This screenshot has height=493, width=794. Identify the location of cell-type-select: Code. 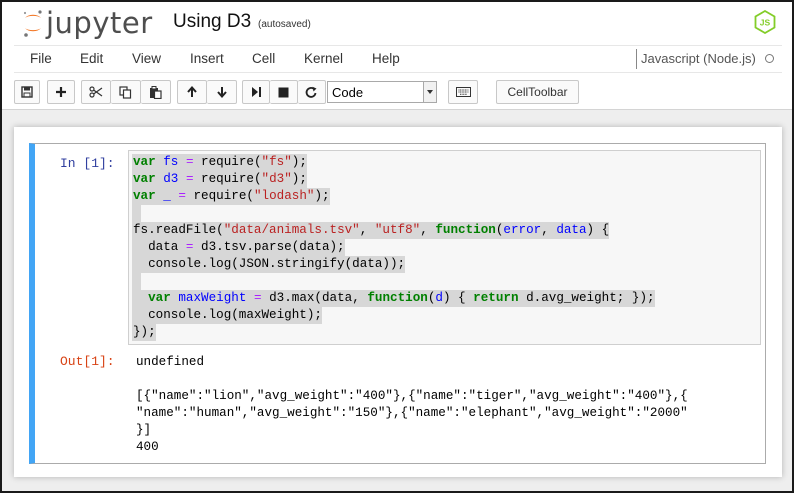
(382, 92).